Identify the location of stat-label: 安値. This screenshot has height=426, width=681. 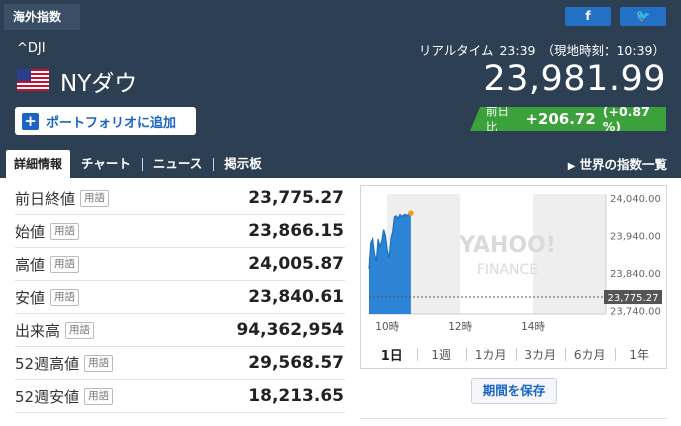
(30, 297).